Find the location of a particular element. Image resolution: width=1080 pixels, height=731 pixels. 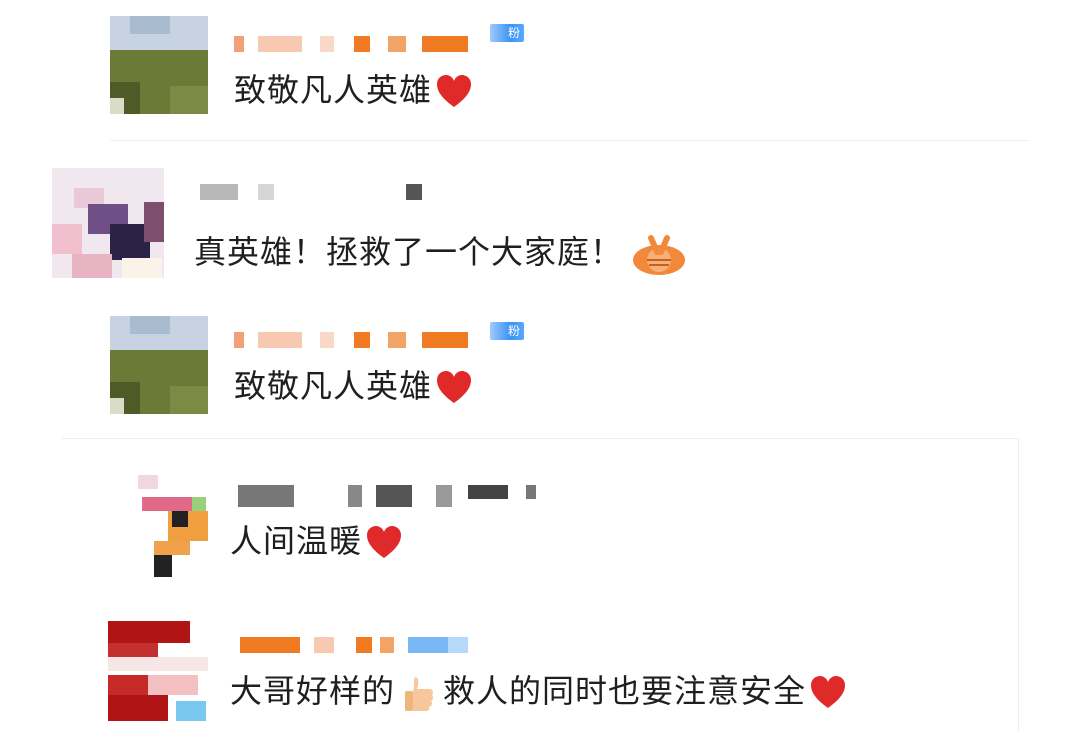

fist-emoji-icon is located at coordinates (659, 255).